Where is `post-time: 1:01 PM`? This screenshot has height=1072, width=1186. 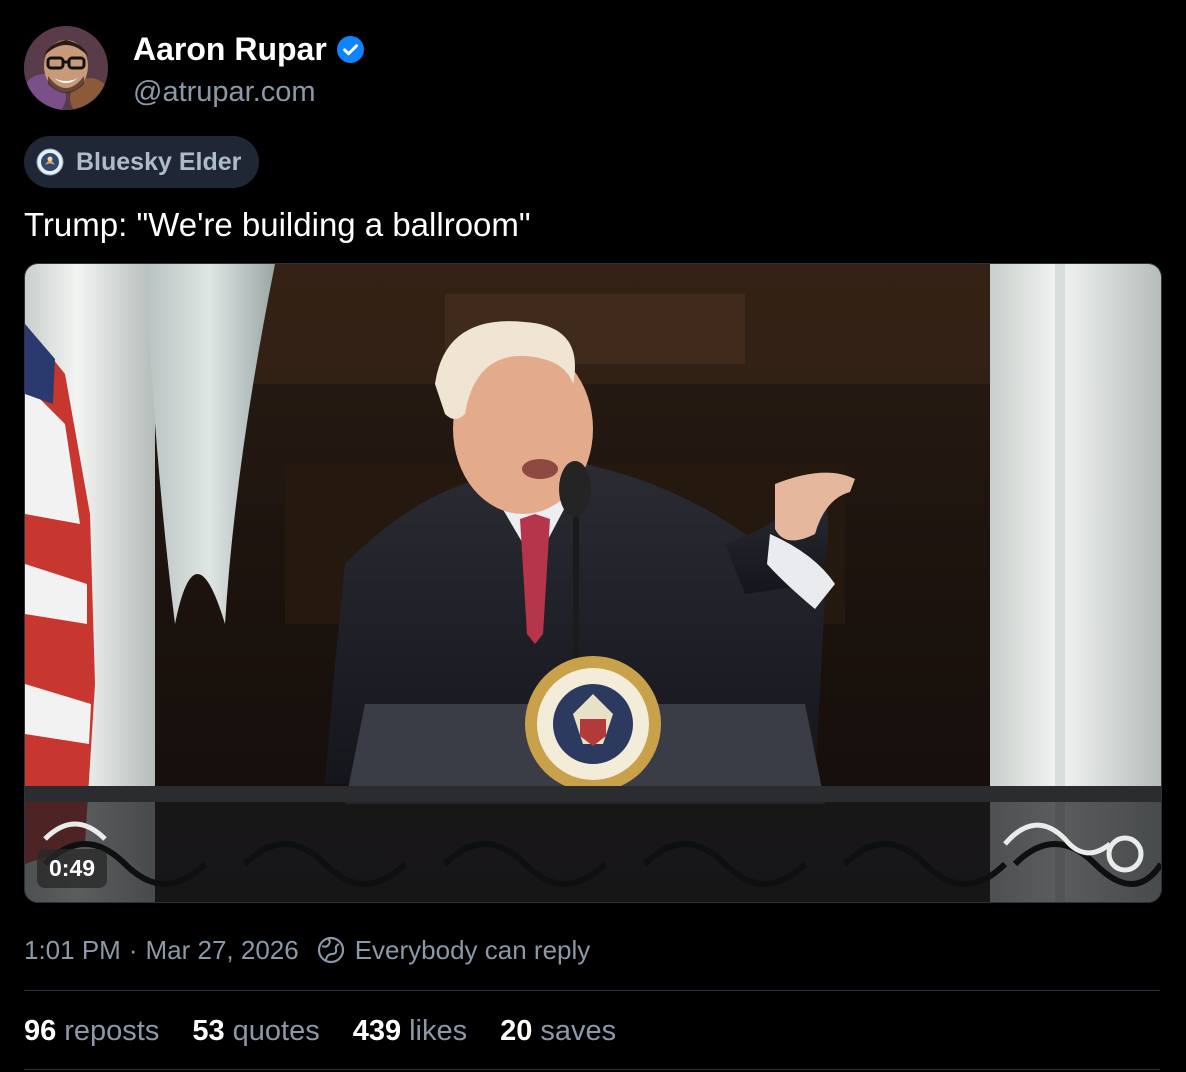 post-time: 1:01 PM is located at coordinates (72, 950).